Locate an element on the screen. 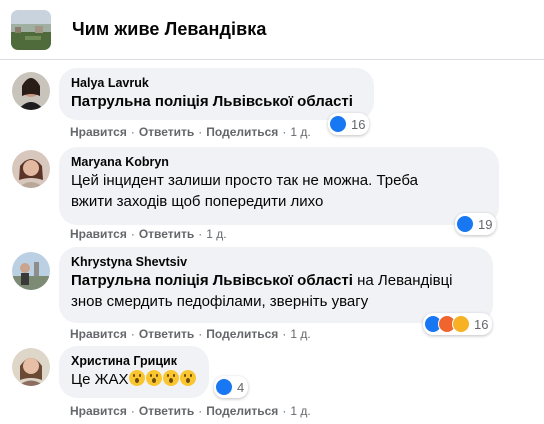 The image size is (544, 424). comment-text: вжити заходів щоб попередити лихо is located at coordinates (197, 201).